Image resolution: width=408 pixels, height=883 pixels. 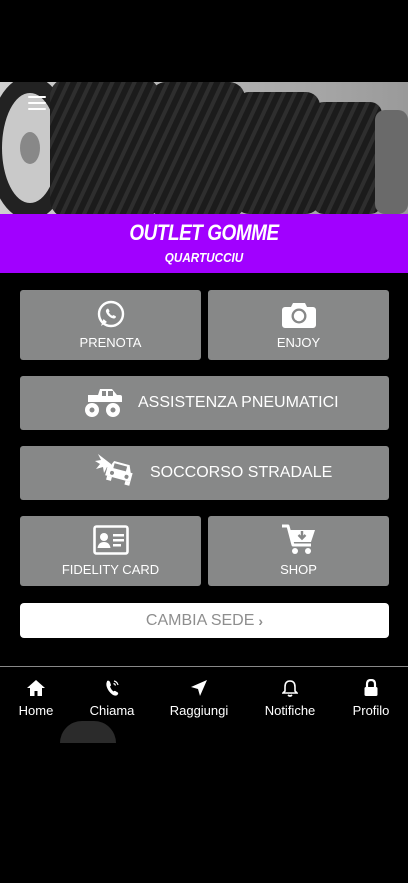 What do you see at coordinates (238, 402) in the screenshot?
I see `assistenza-label: ASSISTENZA PNEUMATICI` at bounding box center [238, 402].